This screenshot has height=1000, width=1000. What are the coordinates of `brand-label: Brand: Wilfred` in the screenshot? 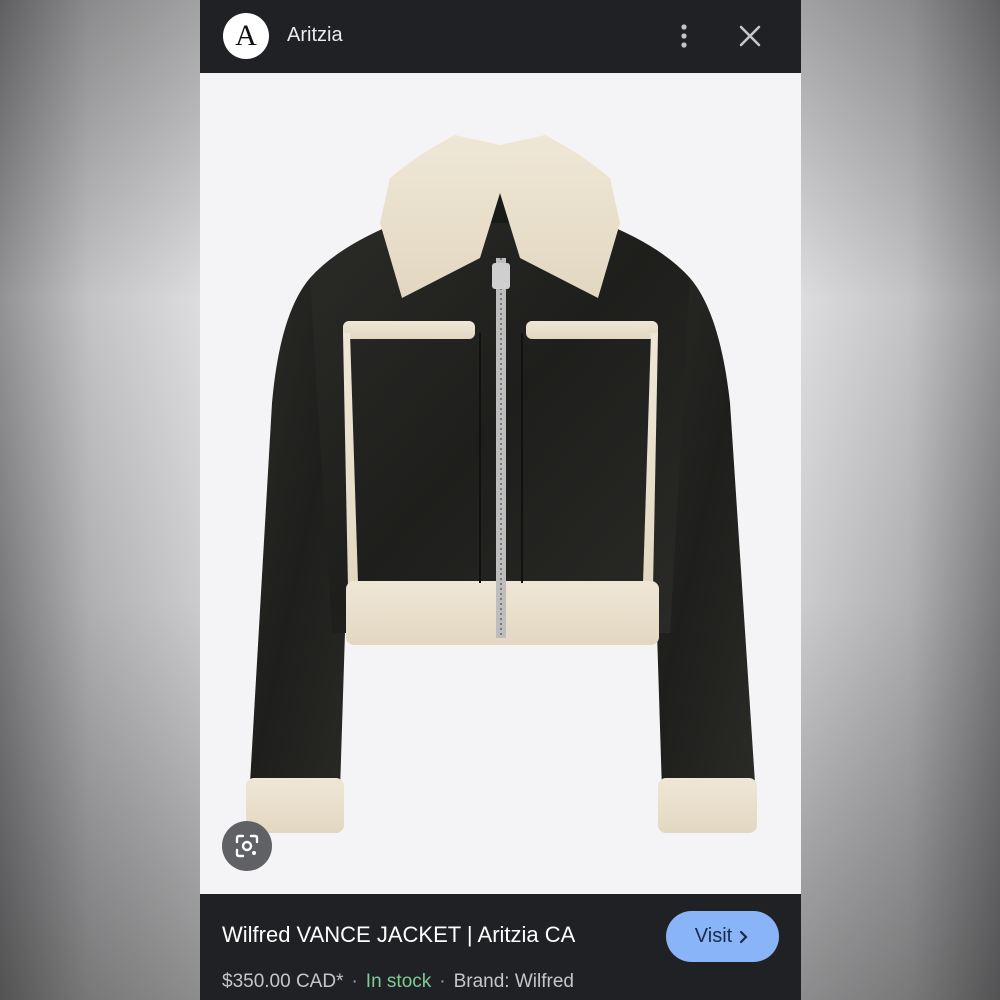 It's located at (513, 981).